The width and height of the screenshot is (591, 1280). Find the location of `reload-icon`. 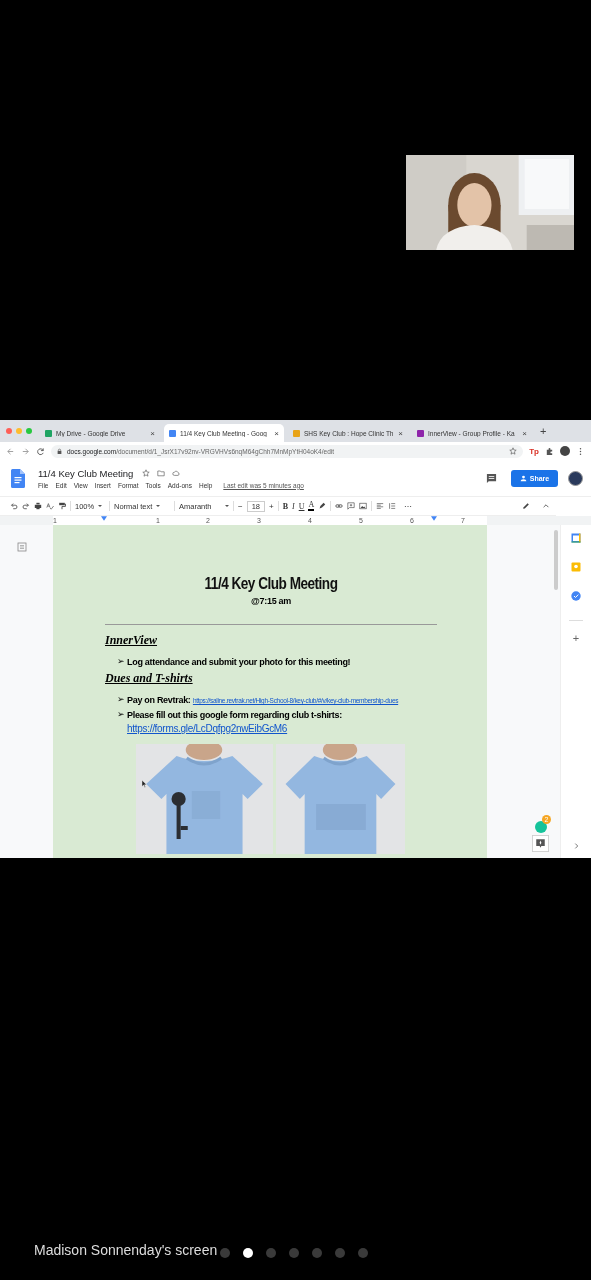

reload-icon is located at coordinates (40, 451).